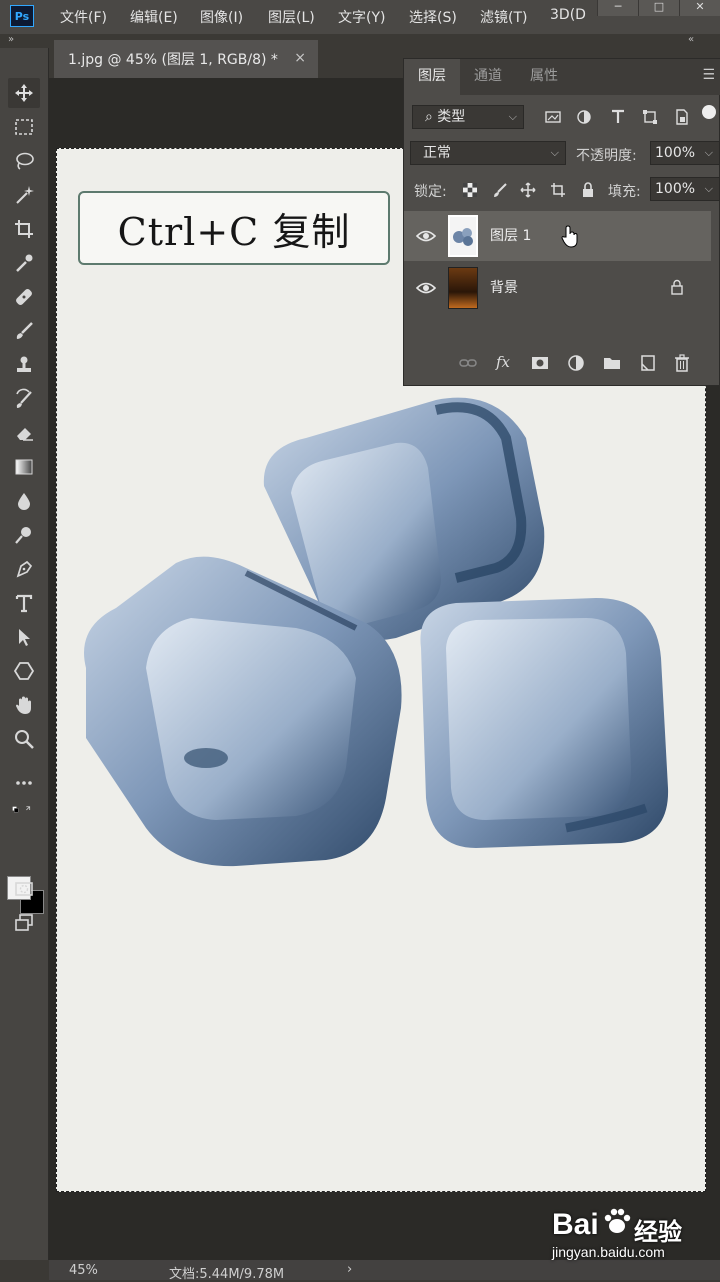 The height and width of the screenshot is (1282, 720). What do you see at coordinates (433, 17) in the screenshot?
I see `menu-select: 选择(S)` at bounding box center [433, 17].